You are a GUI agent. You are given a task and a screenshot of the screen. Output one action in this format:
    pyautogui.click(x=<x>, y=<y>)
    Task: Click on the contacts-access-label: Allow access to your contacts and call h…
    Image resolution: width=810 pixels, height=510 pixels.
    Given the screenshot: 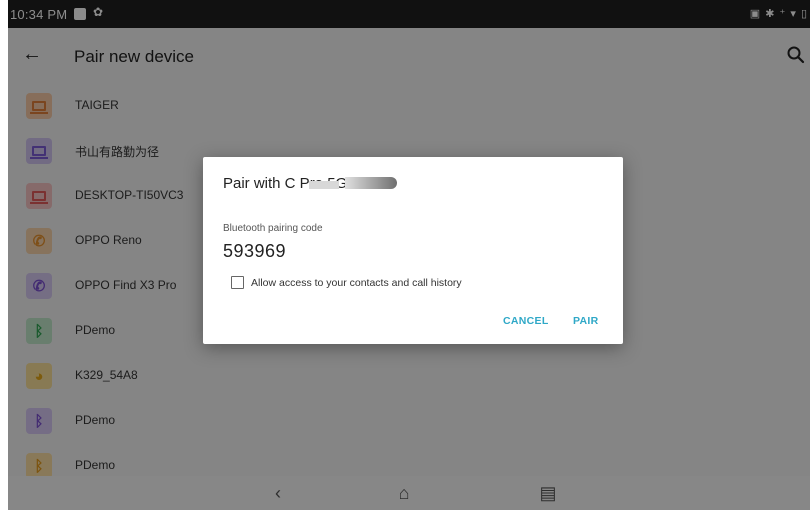 What is the action you would take?
    pyautogui.click(x=356, y=283)
    